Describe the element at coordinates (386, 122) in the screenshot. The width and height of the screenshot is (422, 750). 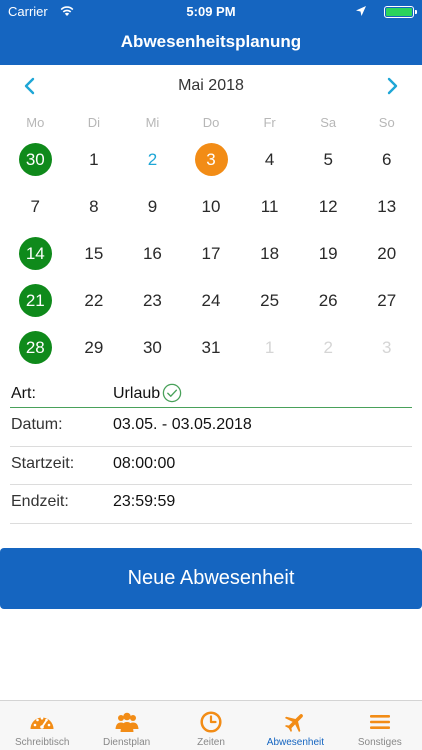
I see `weekday-label: So` at that location.